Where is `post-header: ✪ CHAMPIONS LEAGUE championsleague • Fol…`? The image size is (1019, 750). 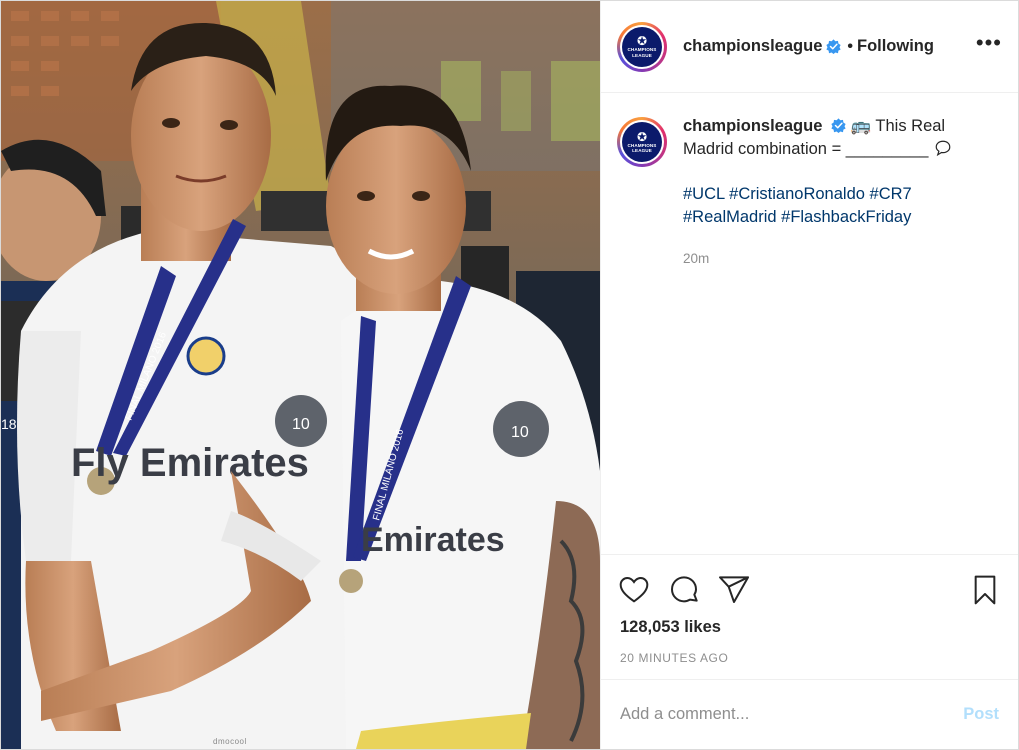
post-header: ✪ CHAMPIONS LEAGUE championsleague • Fol… is located at coordinates (809, 47).